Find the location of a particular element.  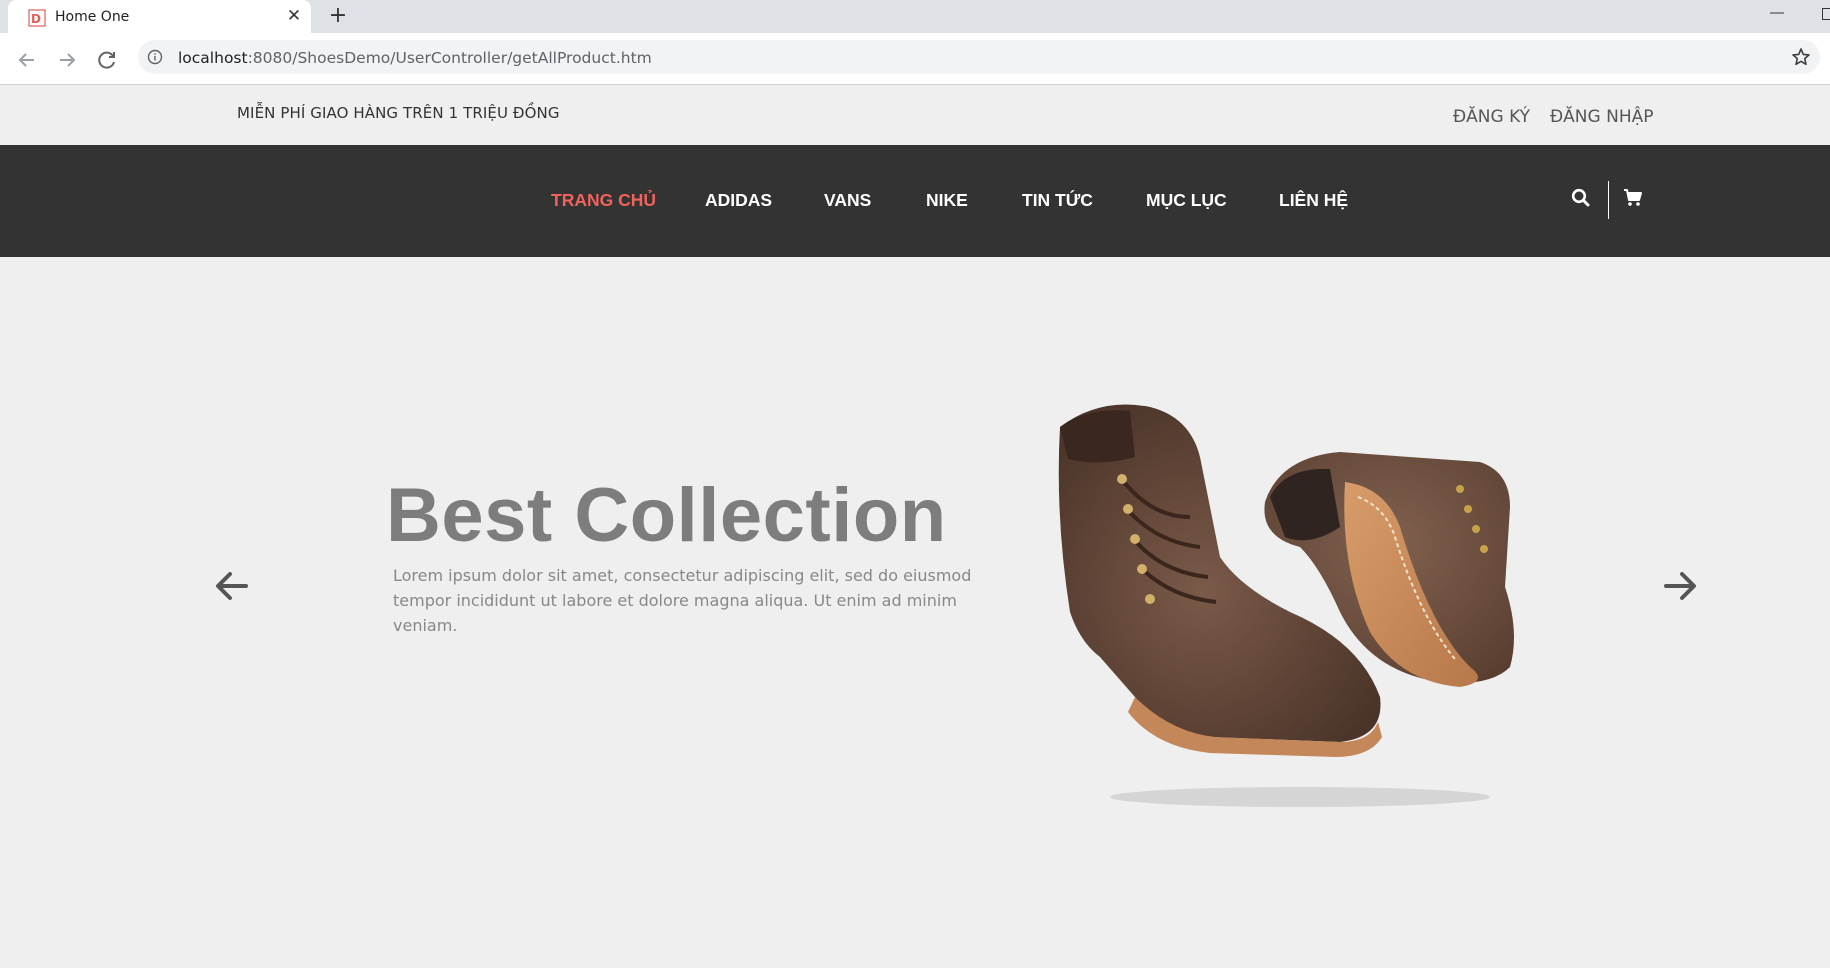

bookmark-star-icon is located at coordinates (1801, 57).